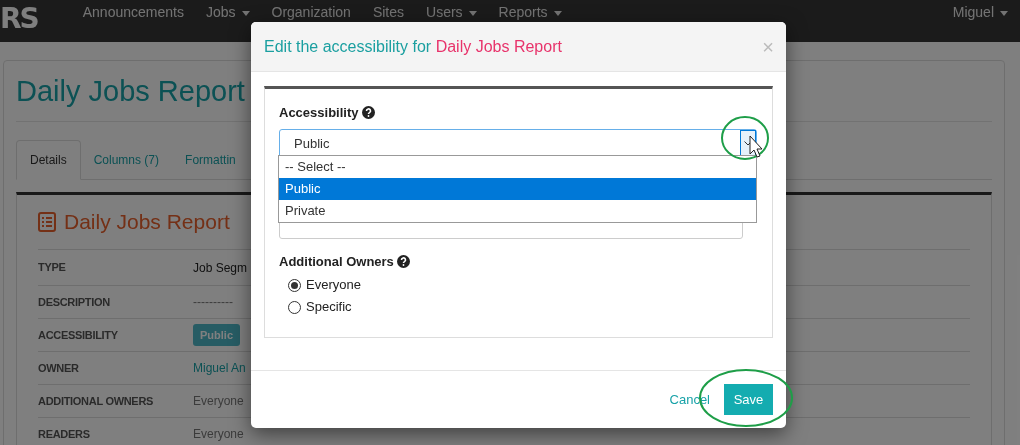 This screenshot has height=445, width=1020. What do you see at coordinates (59, 368) in the screenshot?
I see `row-label: OWNER` at bounding box center [59, 368].